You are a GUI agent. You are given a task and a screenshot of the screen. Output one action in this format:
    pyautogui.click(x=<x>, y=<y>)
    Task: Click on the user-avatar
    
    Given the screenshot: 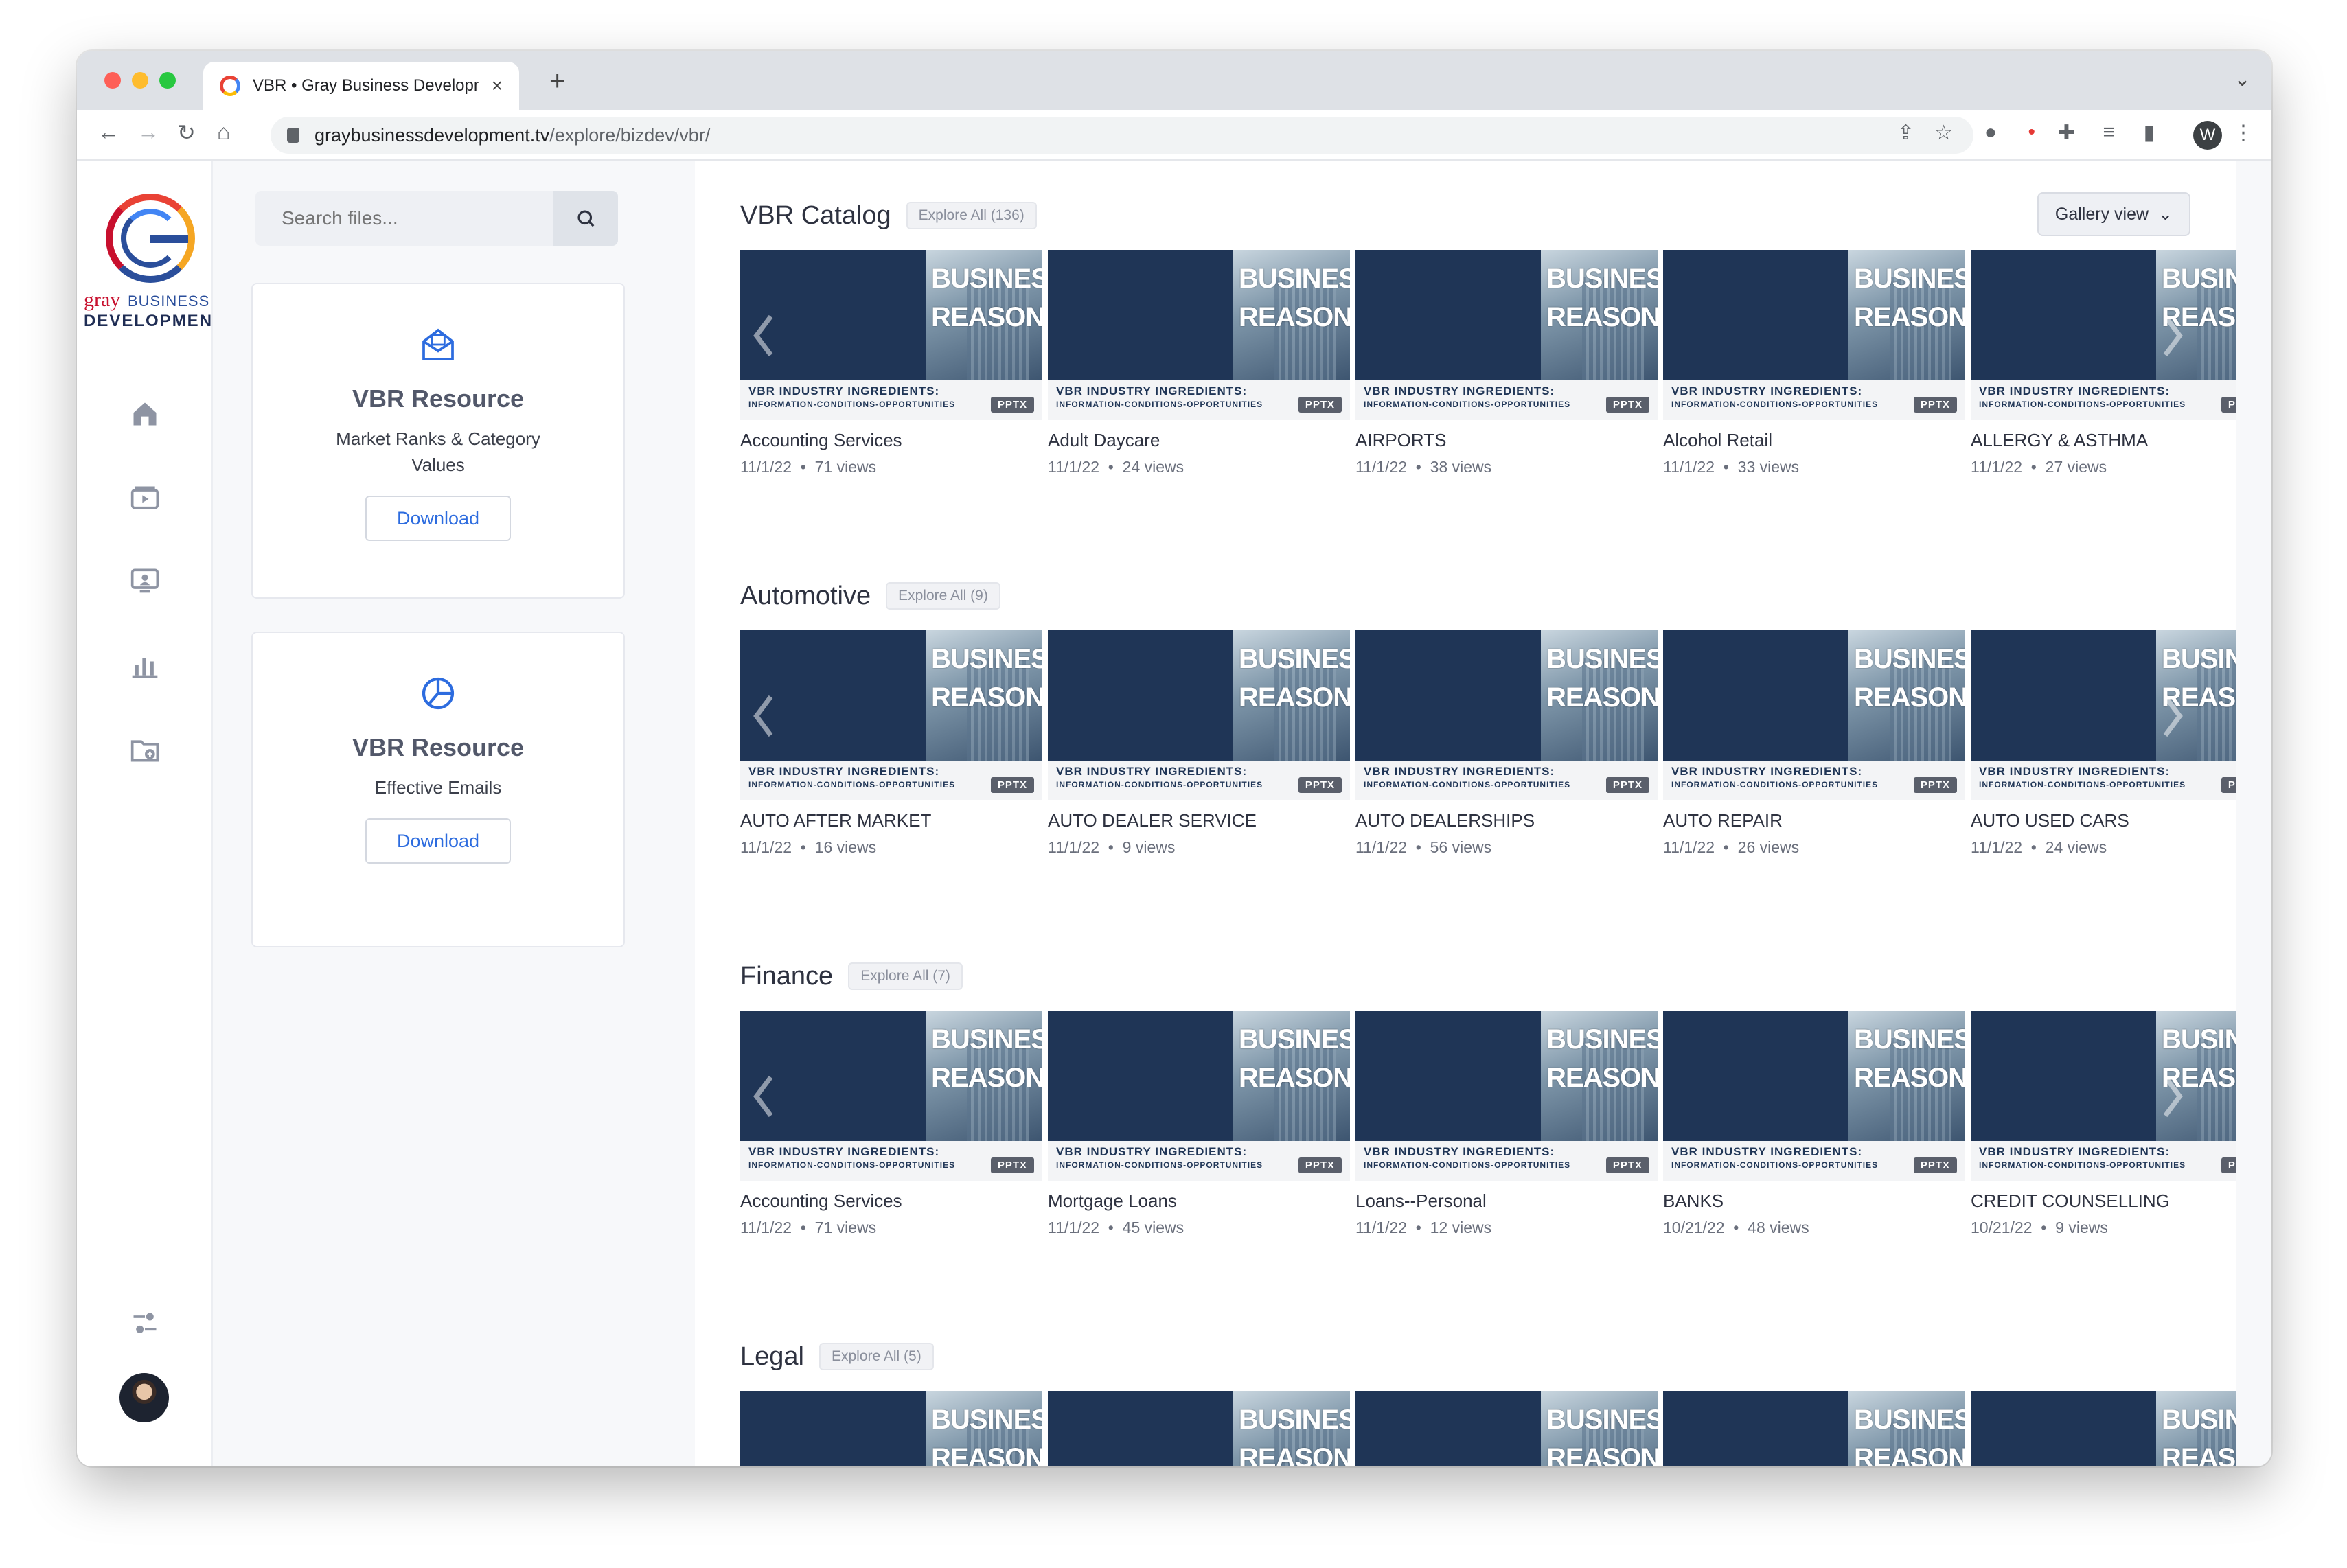 What is the action you would take?
    pyautogui.click(x=144, y=1397)
    